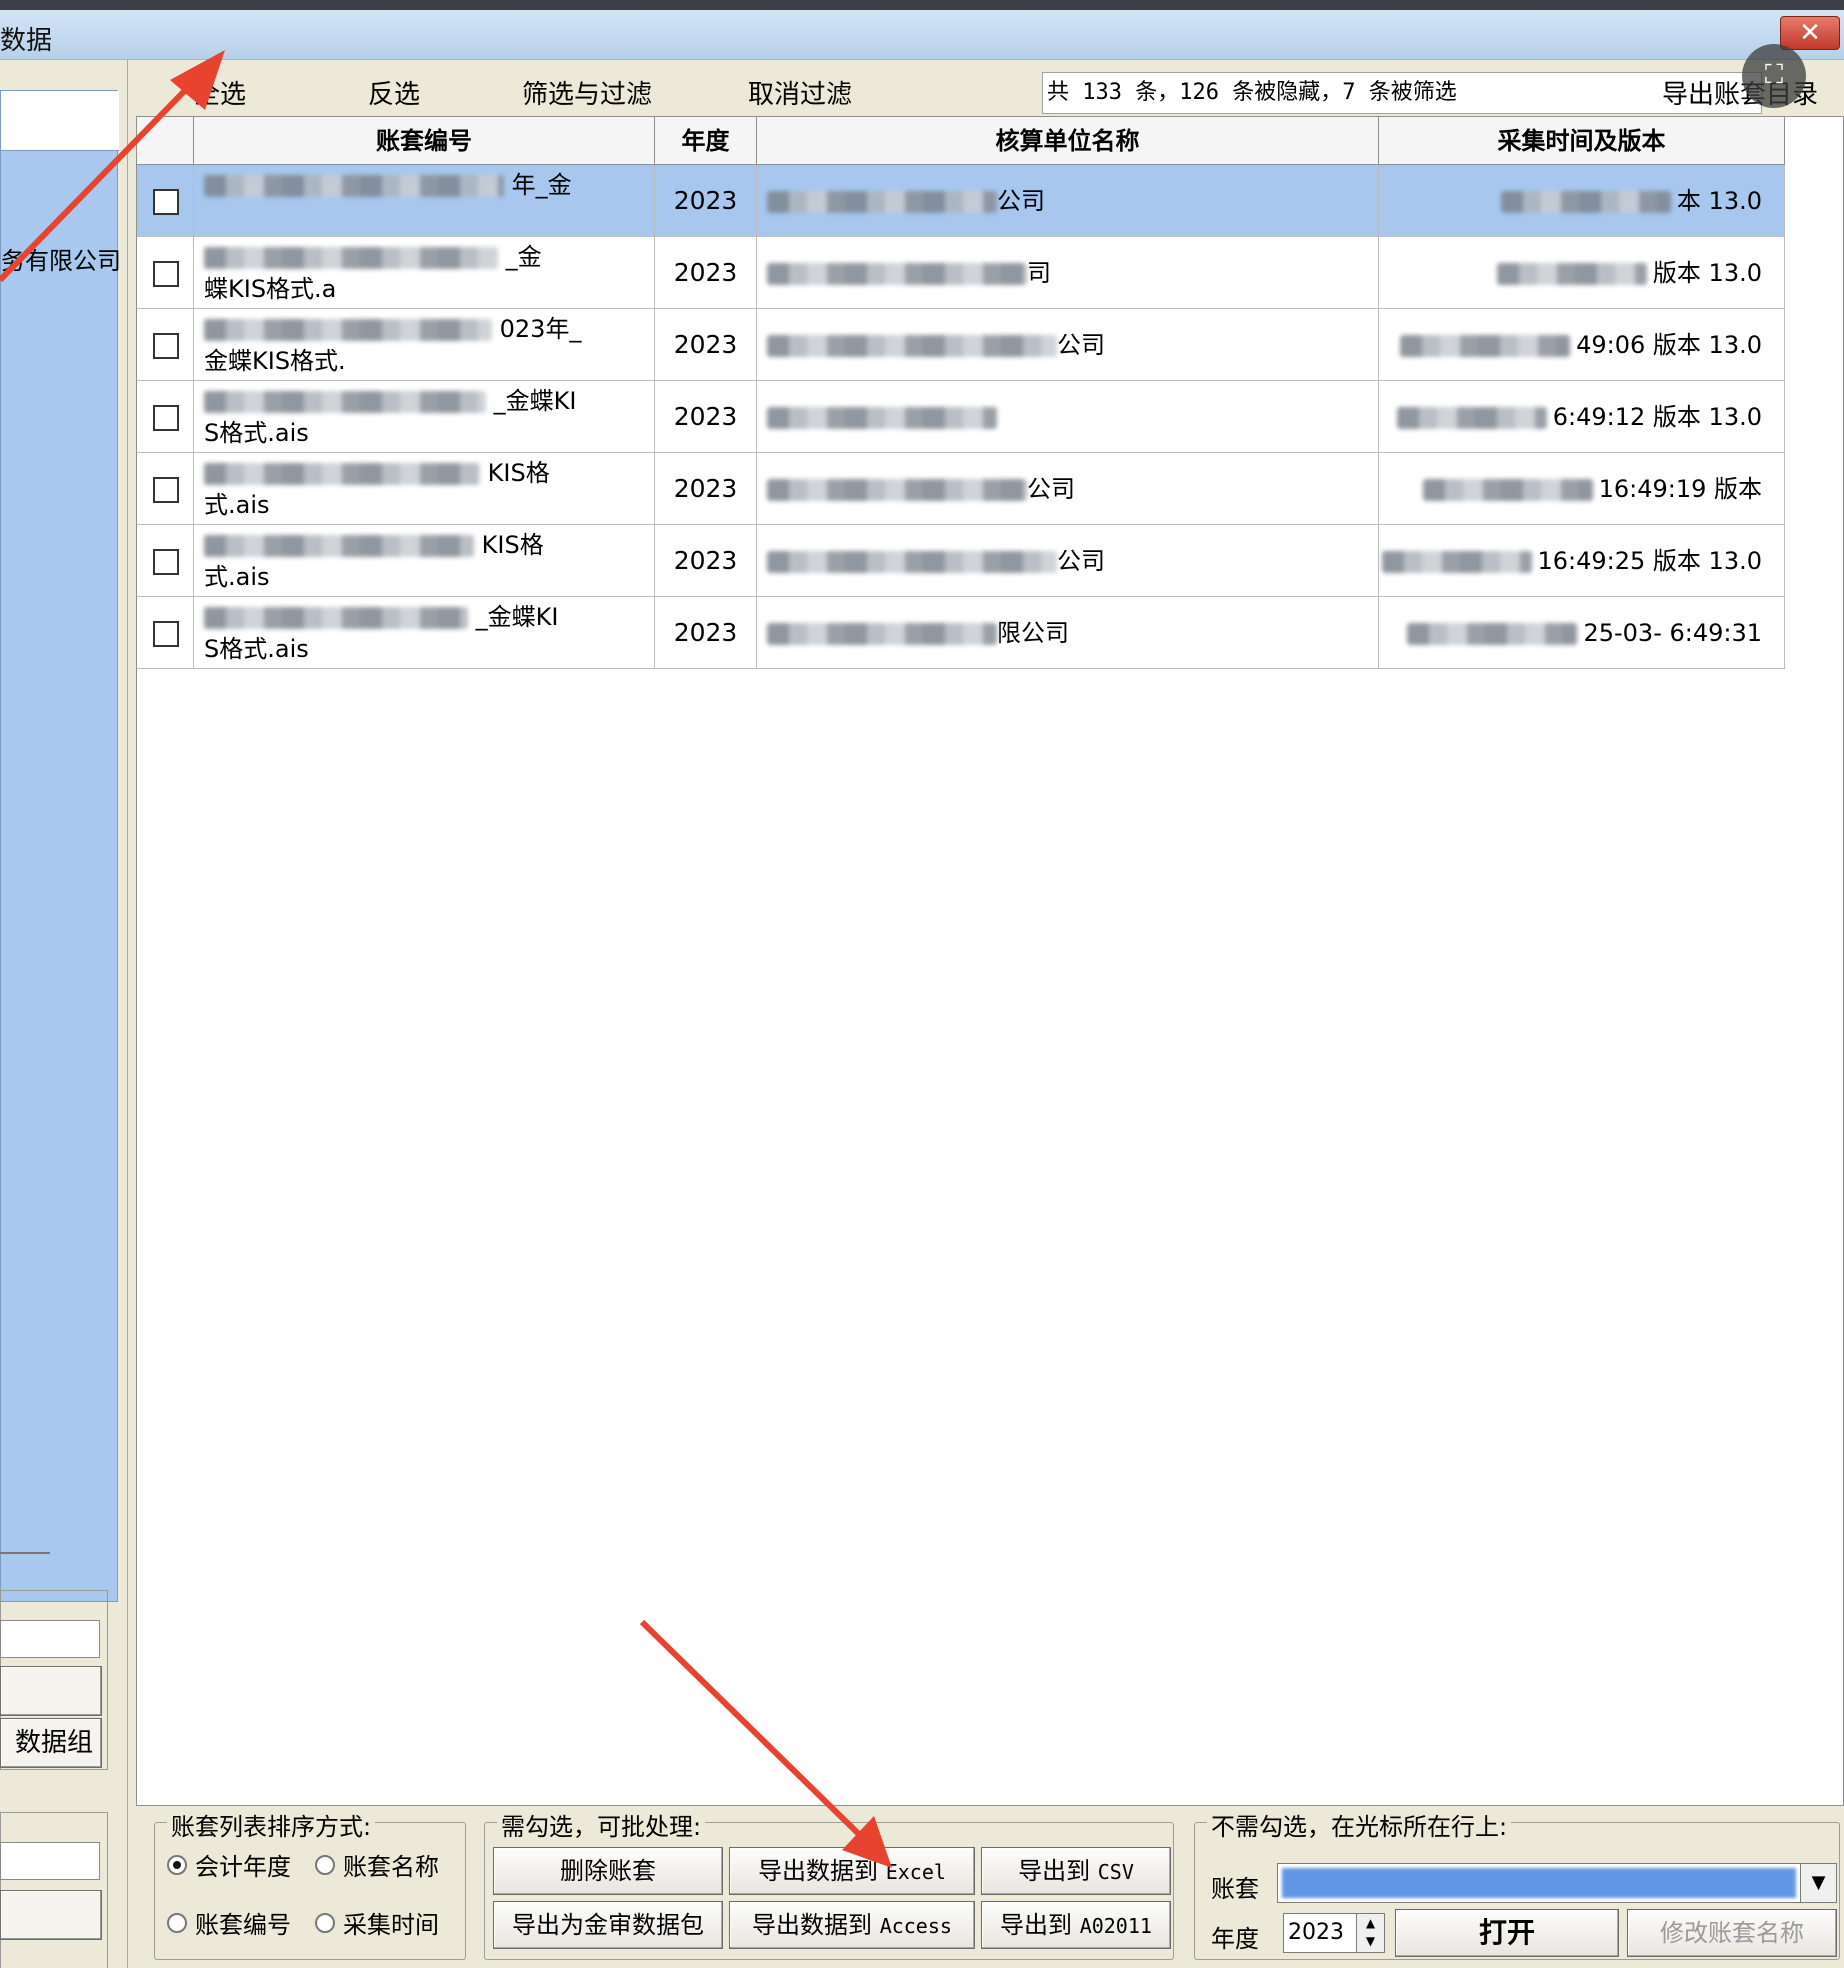 The height and width of the screenshot is (1968, 1844). I want to click on sort-by-name-label: 账套名称, so click(391, 1867).